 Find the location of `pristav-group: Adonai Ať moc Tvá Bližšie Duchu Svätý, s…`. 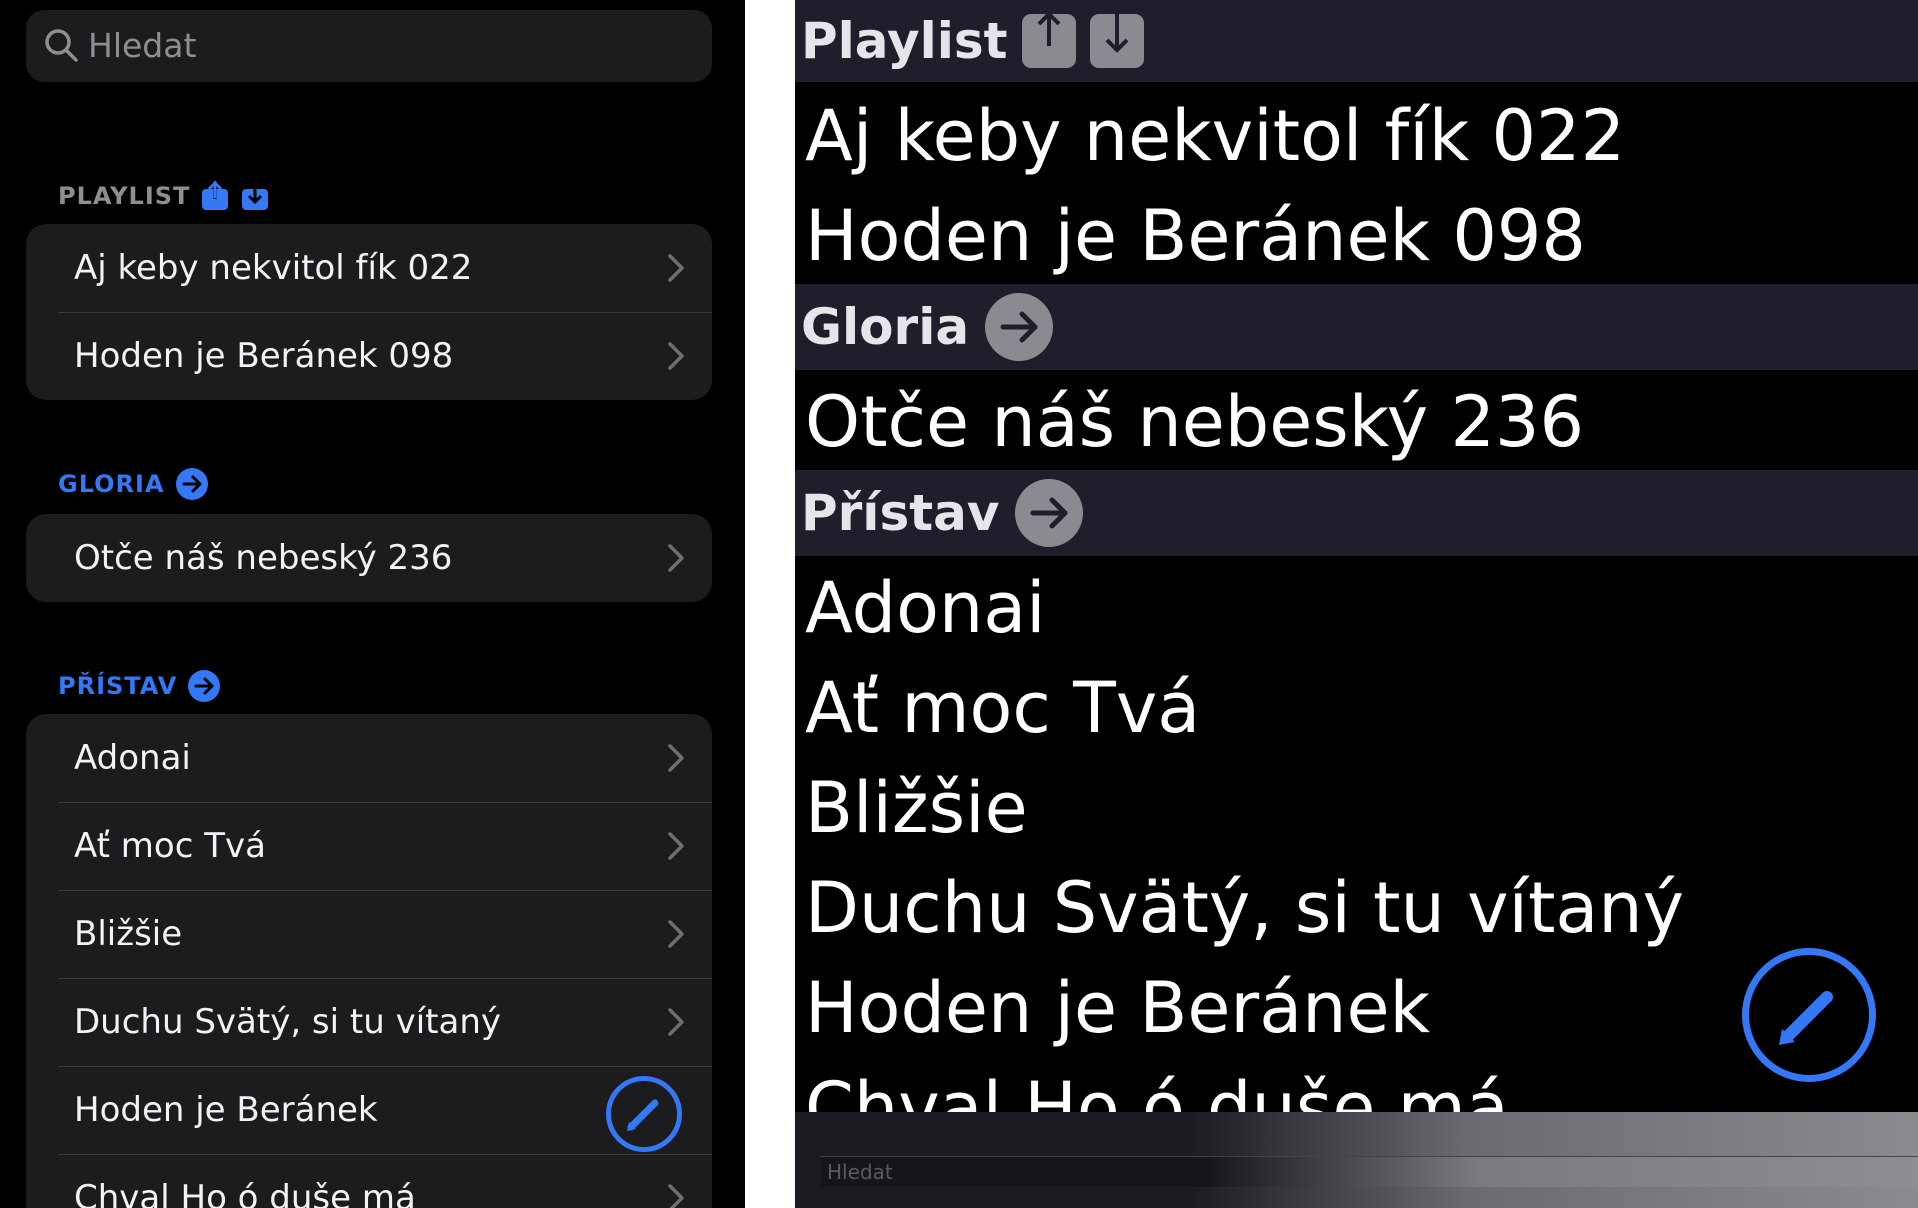

pristav-group: Adonai Ať moc Tvá Bližšie Duchu Svätý, s… is located at coordinates (369, 961).